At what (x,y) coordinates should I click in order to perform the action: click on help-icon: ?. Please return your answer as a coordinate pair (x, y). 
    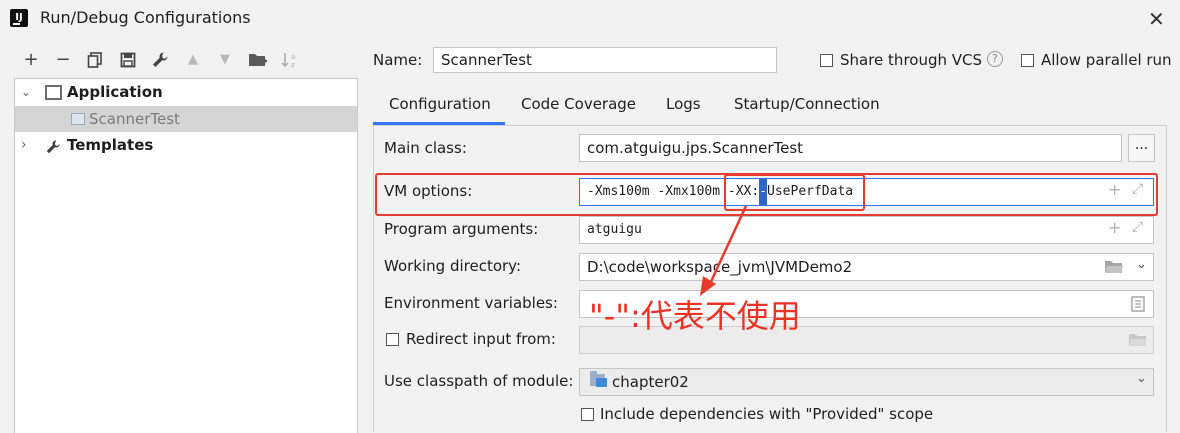
    Looking at the image, I should click on (995, 59).